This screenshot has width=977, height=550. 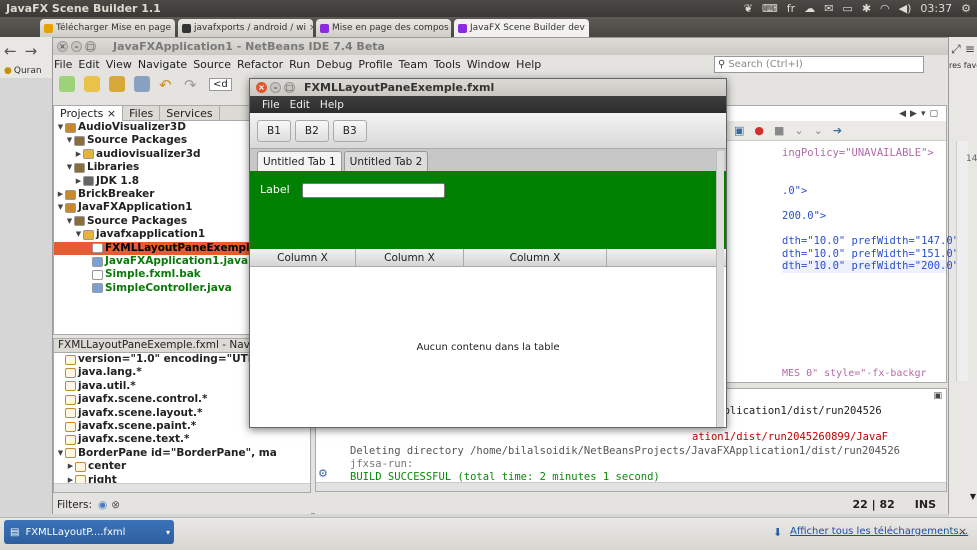 What do you see at coordinates (220, 84) in the screenshot?
I see `config-combo: <d` at bounding box center [220, 84].